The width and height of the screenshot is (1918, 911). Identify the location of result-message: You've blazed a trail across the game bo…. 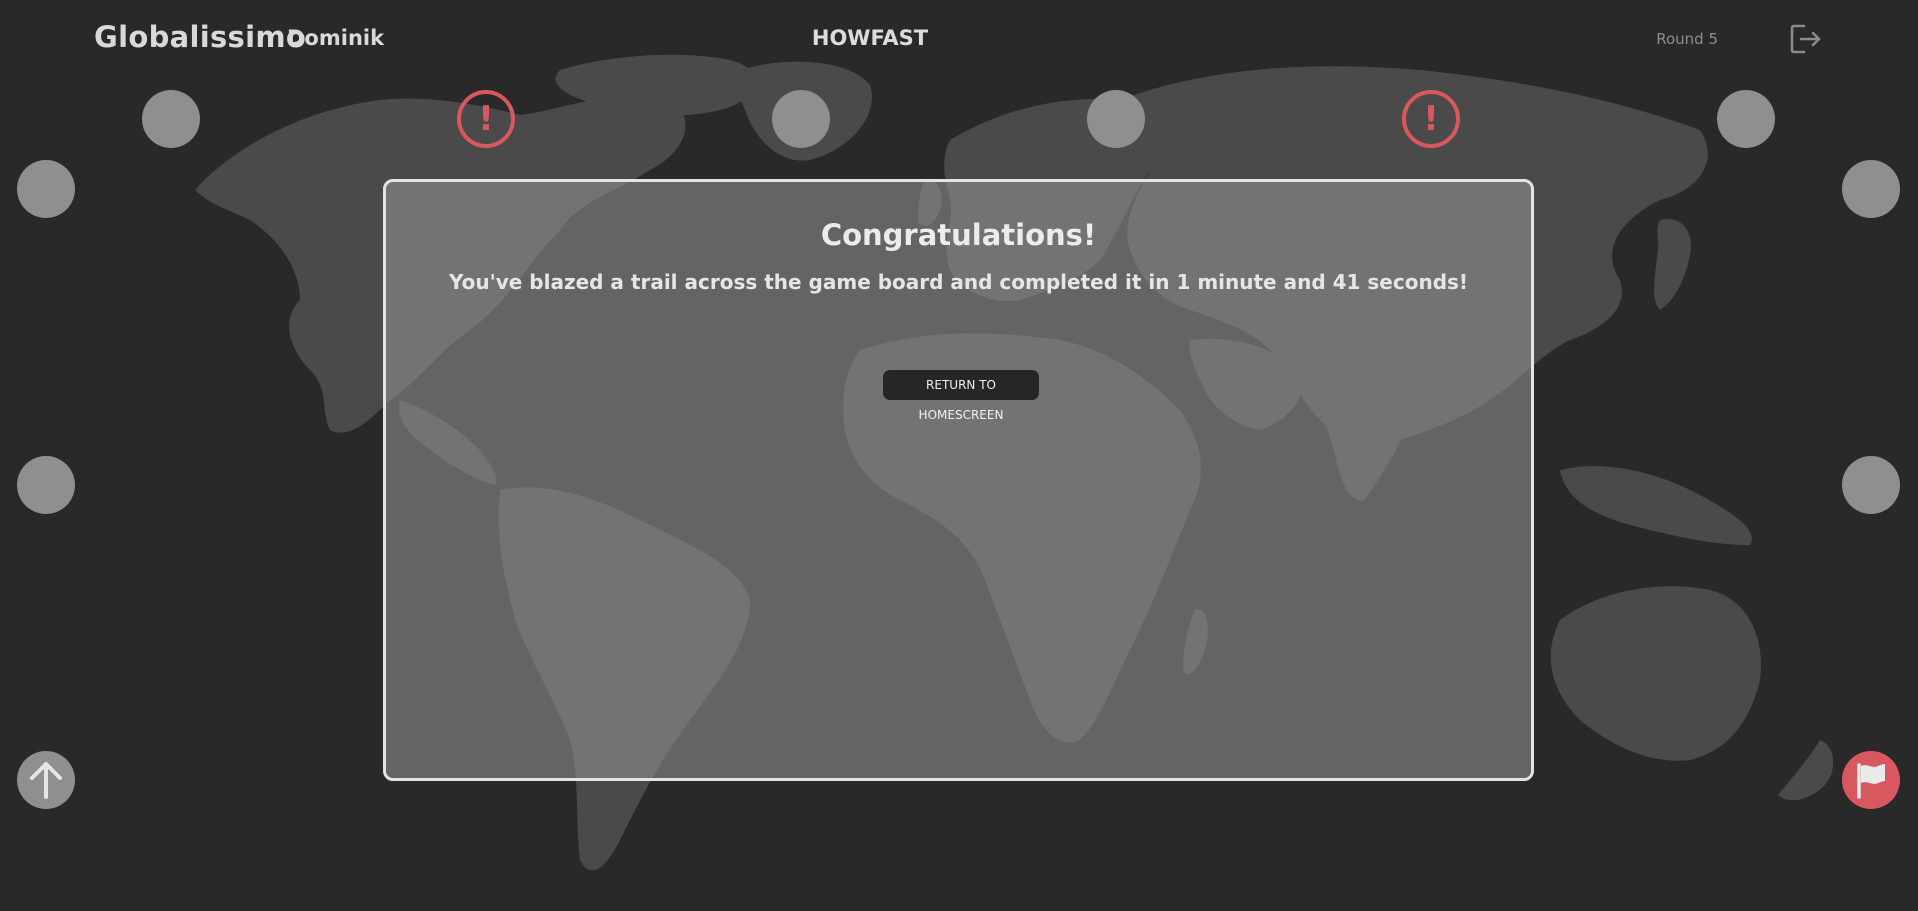
(958, 282).